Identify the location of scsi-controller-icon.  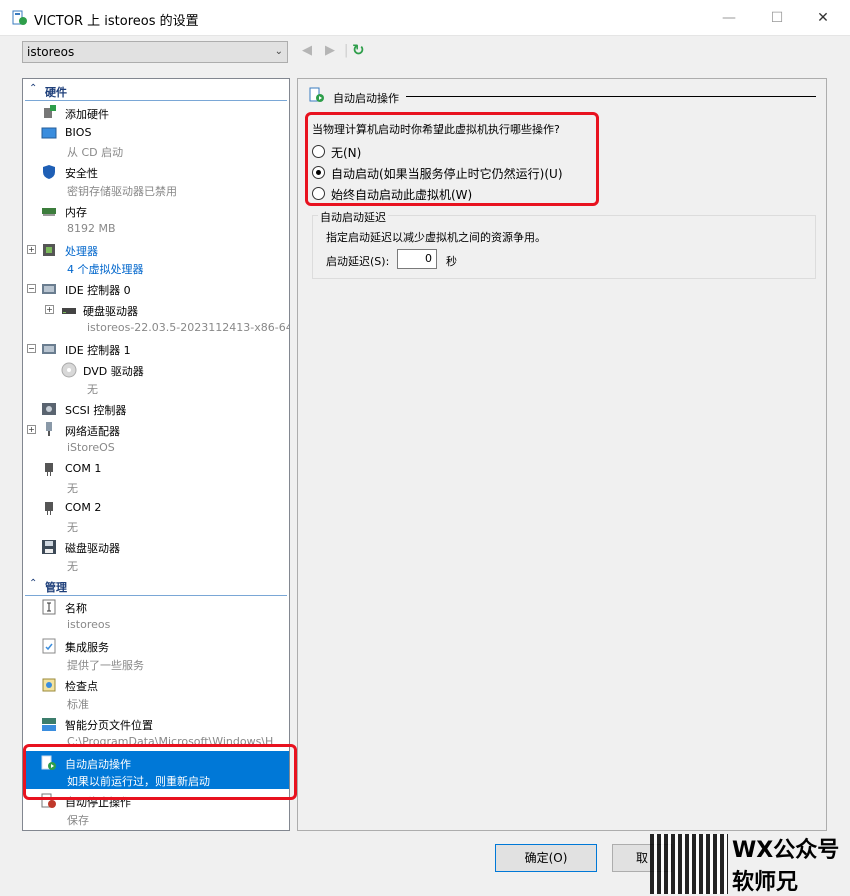
(49, 409).